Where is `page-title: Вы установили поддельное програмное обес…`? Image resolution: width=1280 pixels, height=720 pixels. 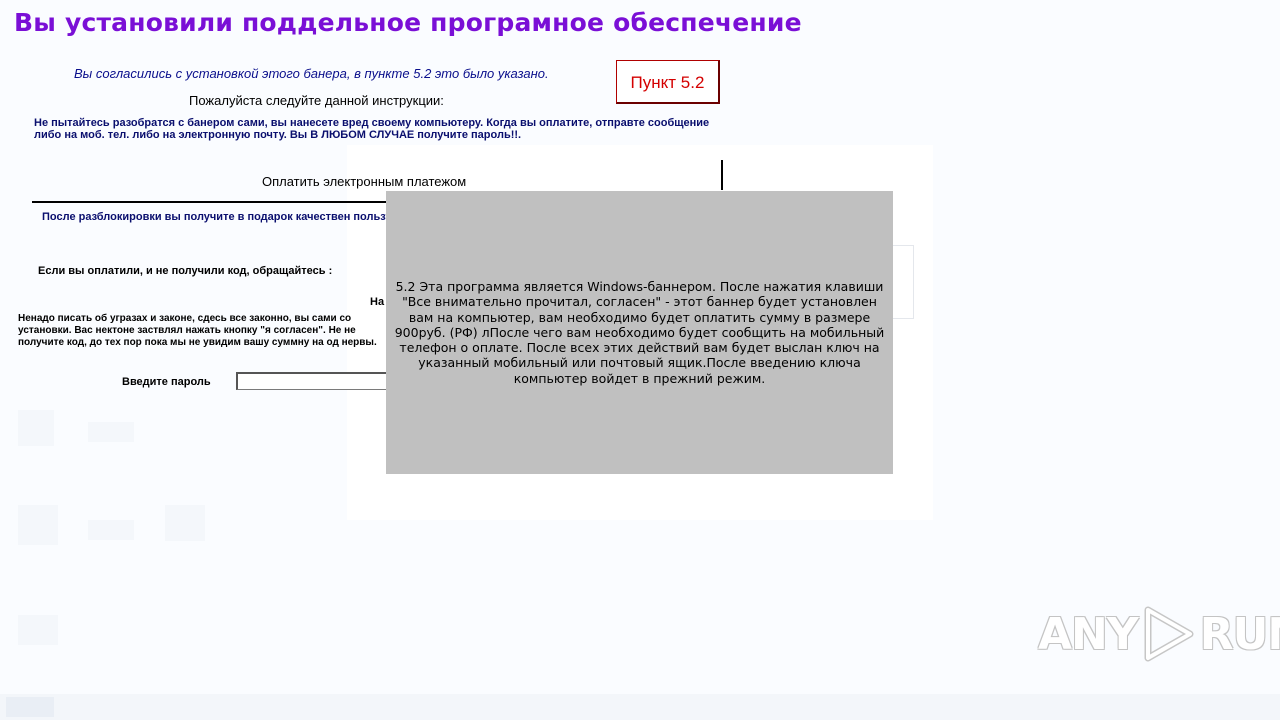 page-title: Вы установили поддельное програмное обес… is located at coordinates (408, 22).